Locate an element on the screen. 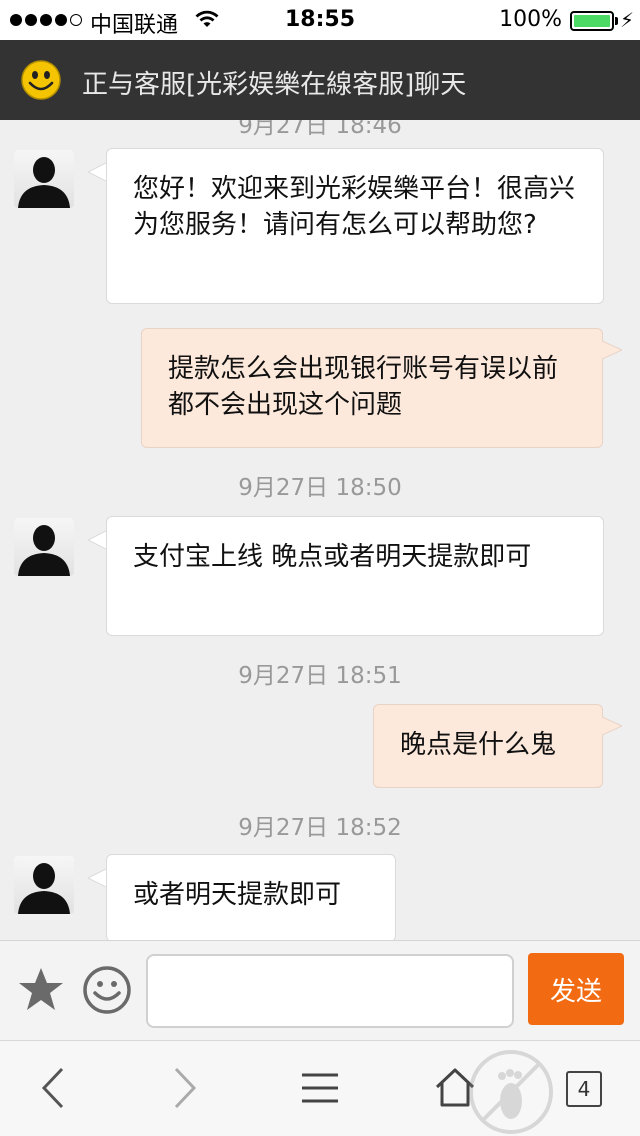 This screenshot has height=1136, width=640. message-timestamp: 9月27日 18:52 is located at coordinates (320, 828).